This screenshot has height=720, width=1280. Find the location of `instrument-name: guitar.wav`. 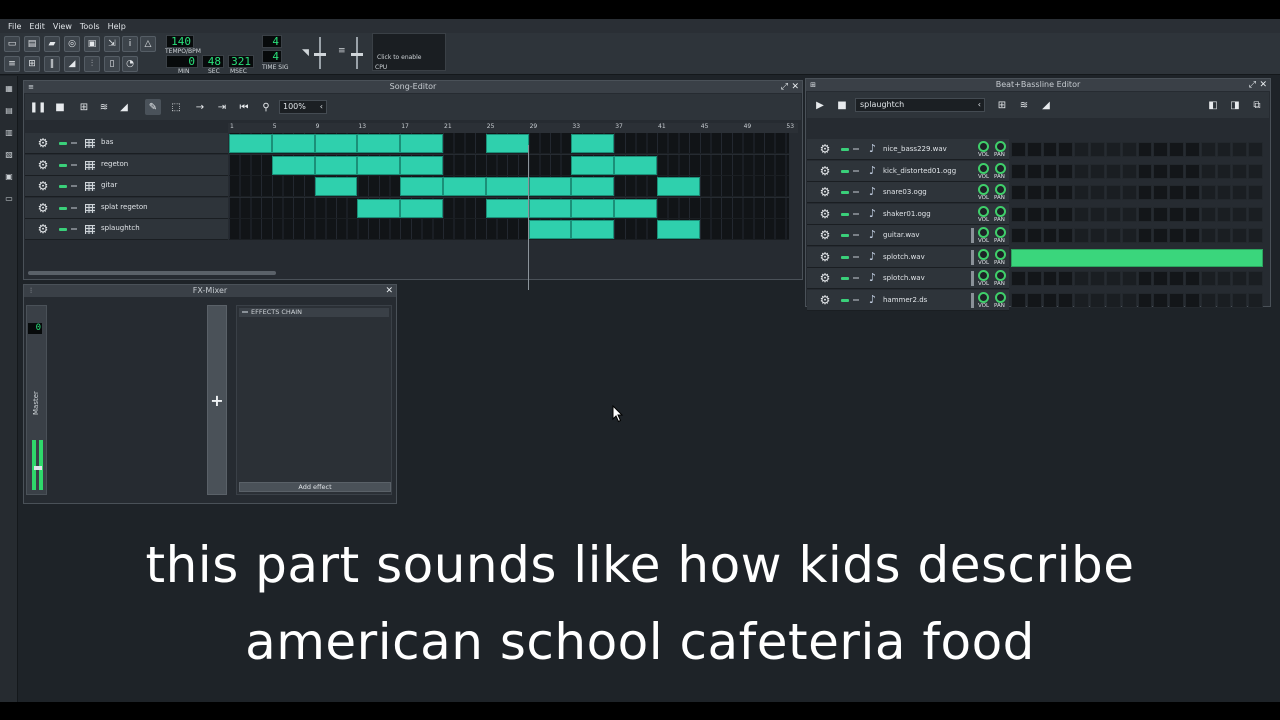

instrument-name: guitar.wav is located at coordinates (901, 235).